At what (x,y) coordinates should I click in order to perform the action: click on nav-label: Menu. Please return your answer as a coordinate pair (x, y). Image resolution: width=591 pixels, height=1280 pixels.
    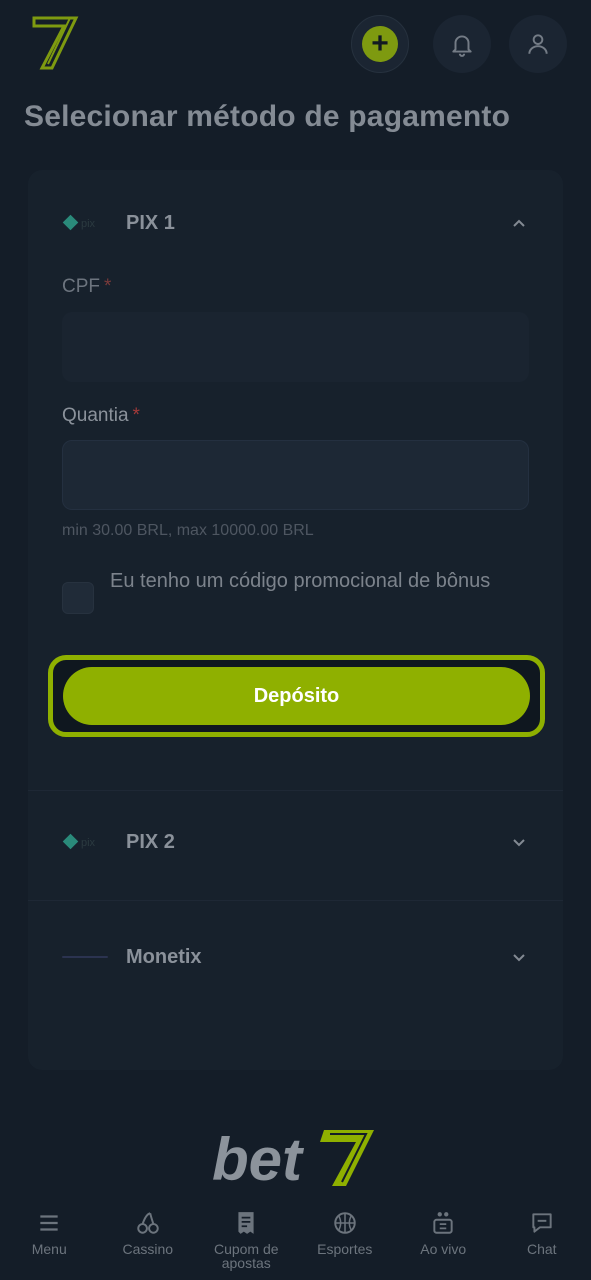
    Looking at the image, I should click on (49, 1249).